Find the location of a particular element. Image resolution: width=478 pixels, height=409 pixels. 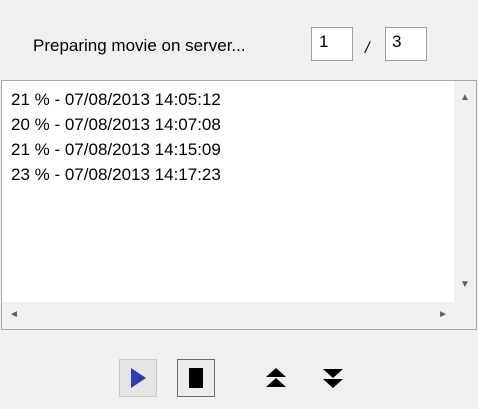

scrollbar-corner is located at coordinates (465, 315).